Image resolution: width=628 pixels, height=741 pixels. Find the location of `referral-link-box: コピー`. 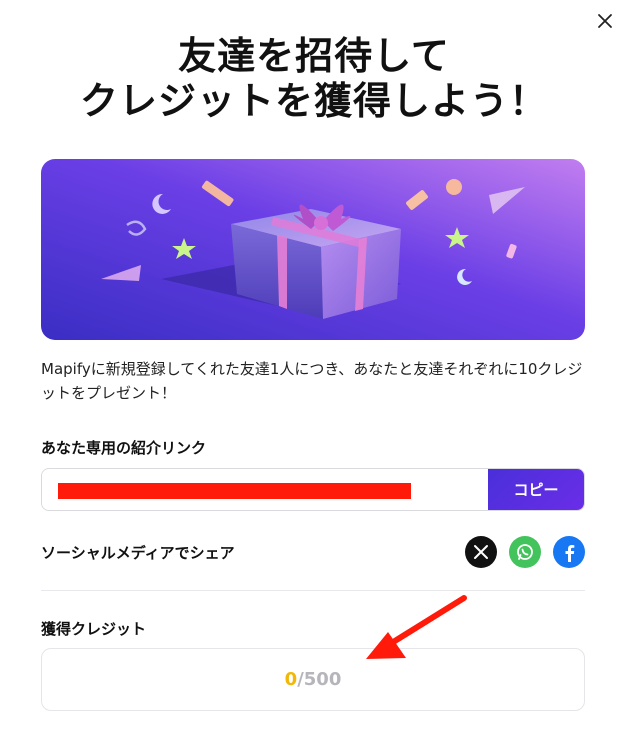

referral-link-box: コピー is located at coordinates (313, 489).